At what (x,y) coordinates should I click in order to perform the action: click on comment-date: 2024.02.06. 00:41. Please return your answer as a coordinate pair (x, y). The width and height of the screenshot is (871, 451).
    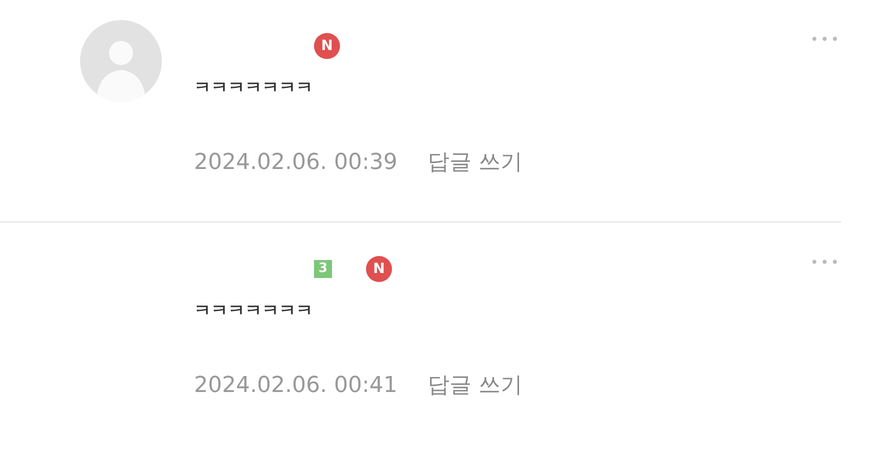
    Looking at the image, I should click on (296, 386).